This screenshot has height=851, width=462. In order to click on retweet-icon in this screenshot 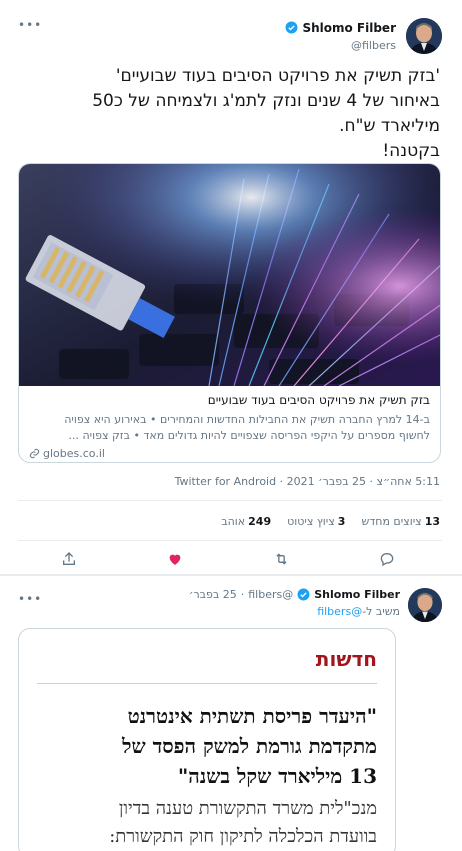, I will do `click(281, 559)`.